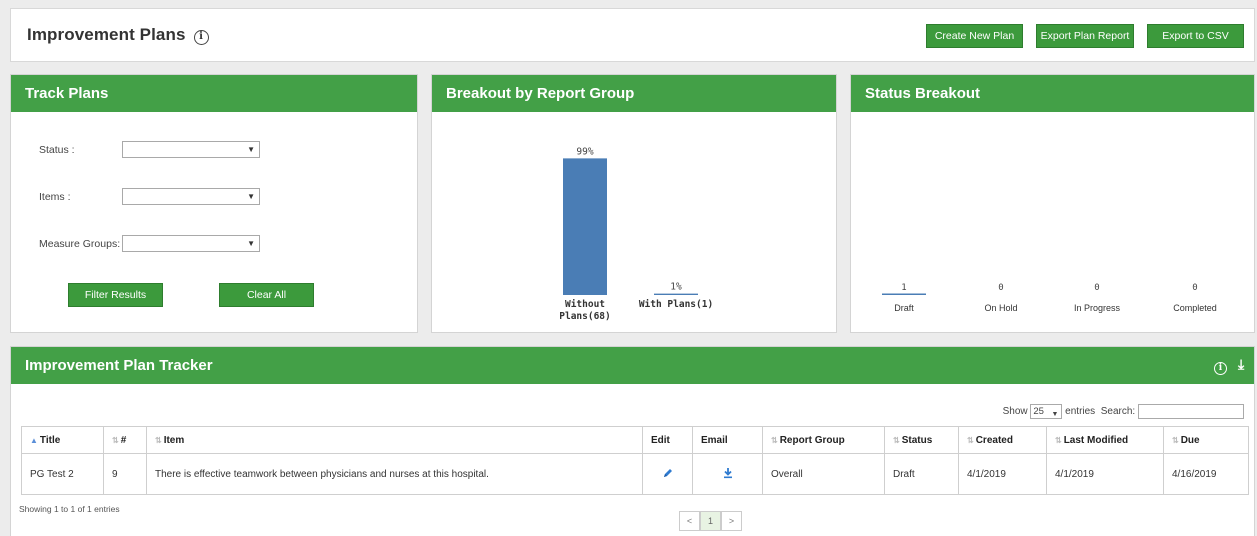 The image size is (1257, 536). Describe the element at coordinates (115, 295) in the screenshot. I see `filter-results-button: Filter Results` at that location.